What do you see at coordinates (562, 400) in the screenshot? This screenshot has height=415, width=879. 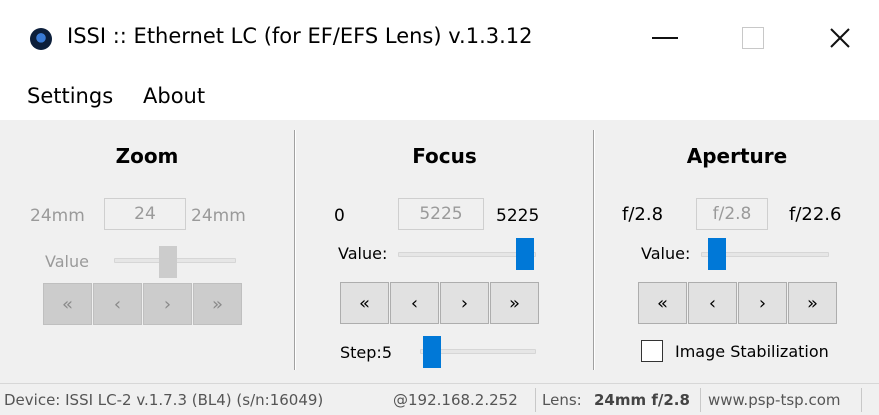 I see `status-lens-label: Lens:` at bounding box center [562, 400].